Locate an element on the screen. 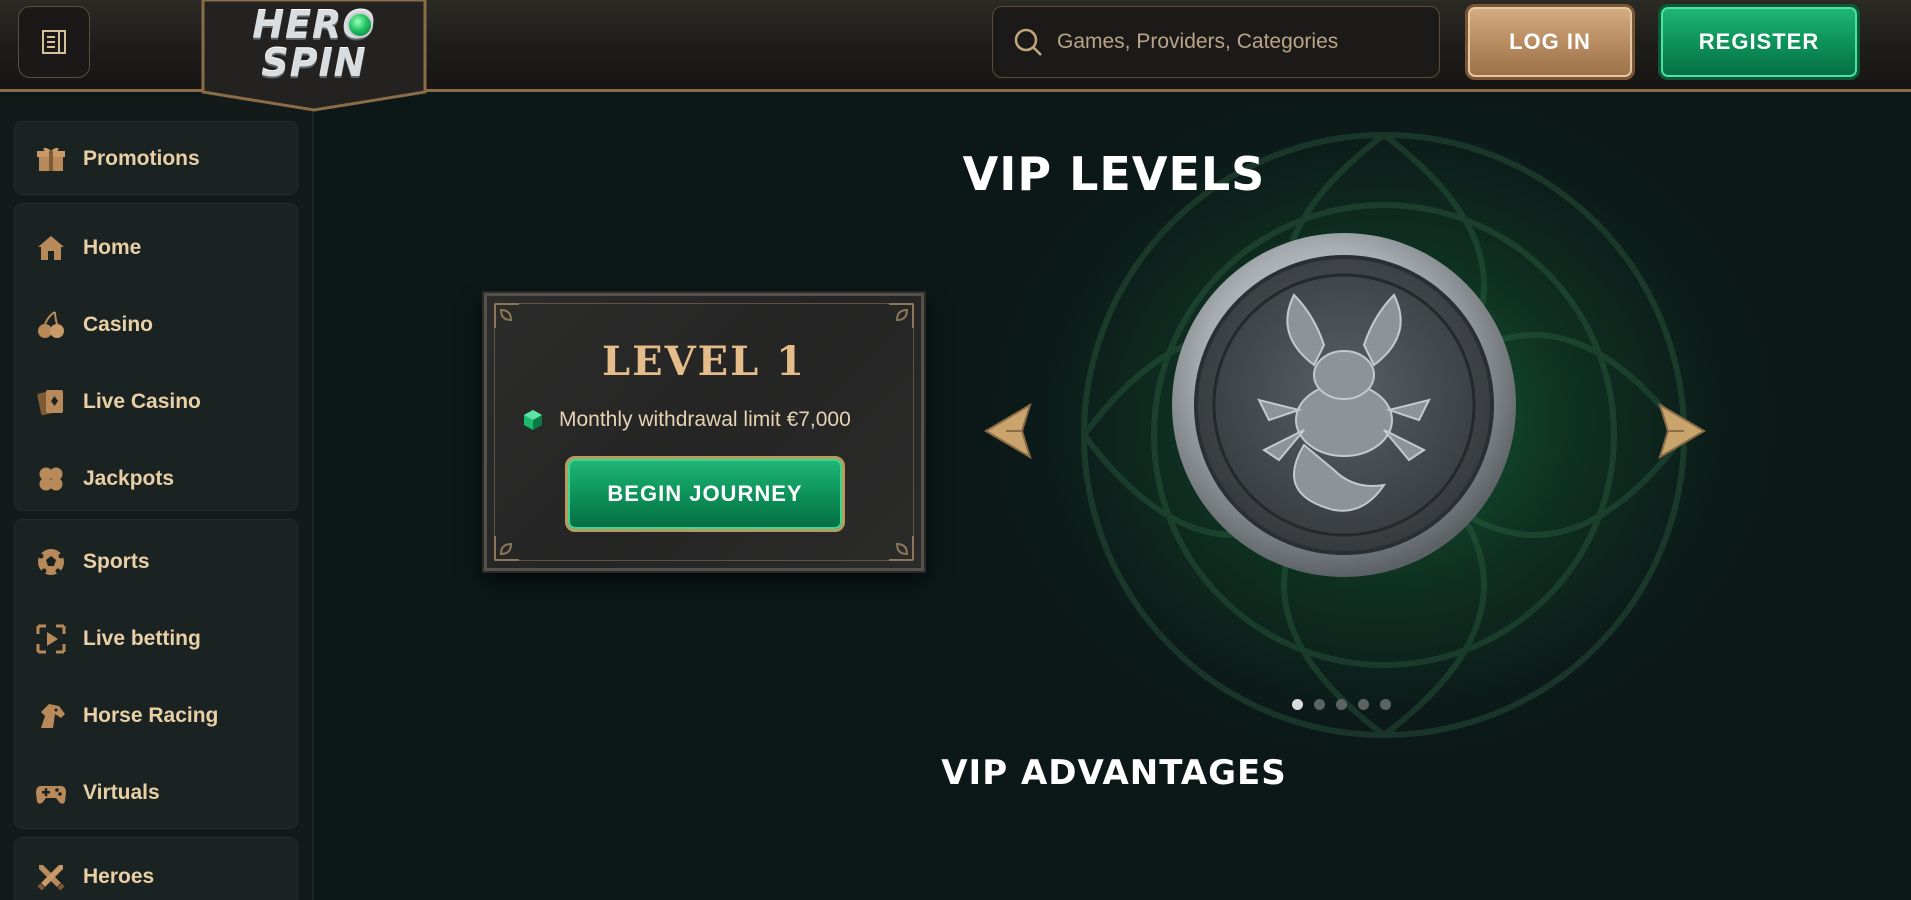 The width and height of the screenshot is (1911, 900). sidebar-item-label: Home is located at coordinates (112, 247).